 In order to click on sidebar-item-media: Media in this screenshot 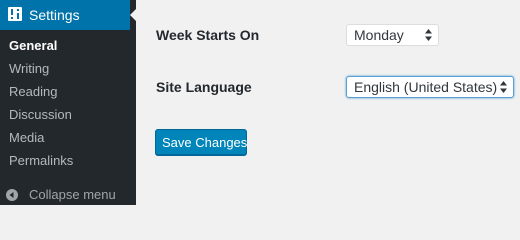, I will do `click(26, 138)`.